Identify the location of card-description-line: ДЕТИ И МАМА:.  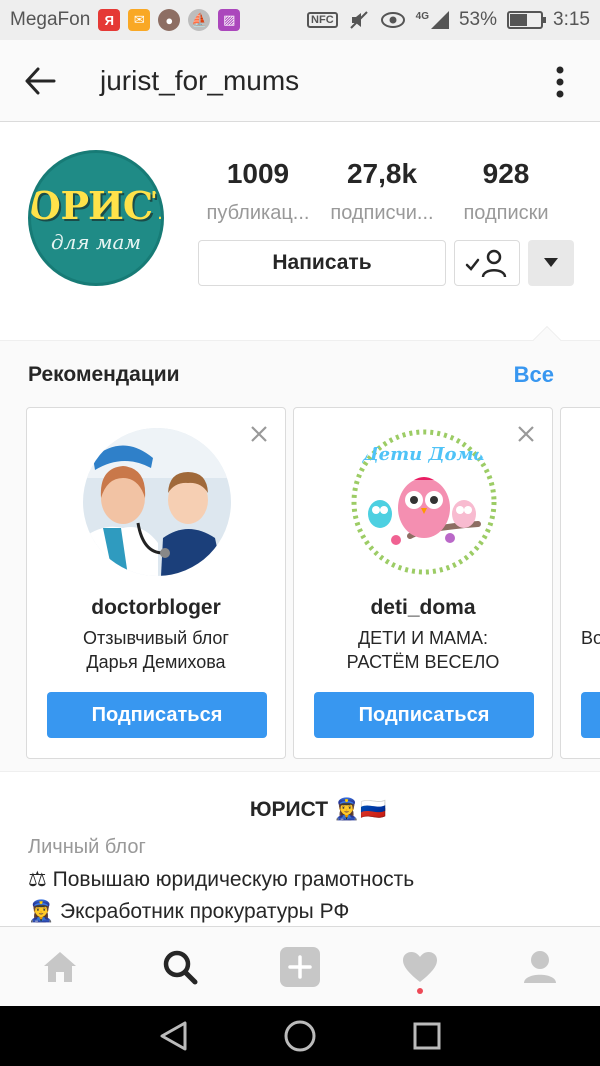
(423, 638).